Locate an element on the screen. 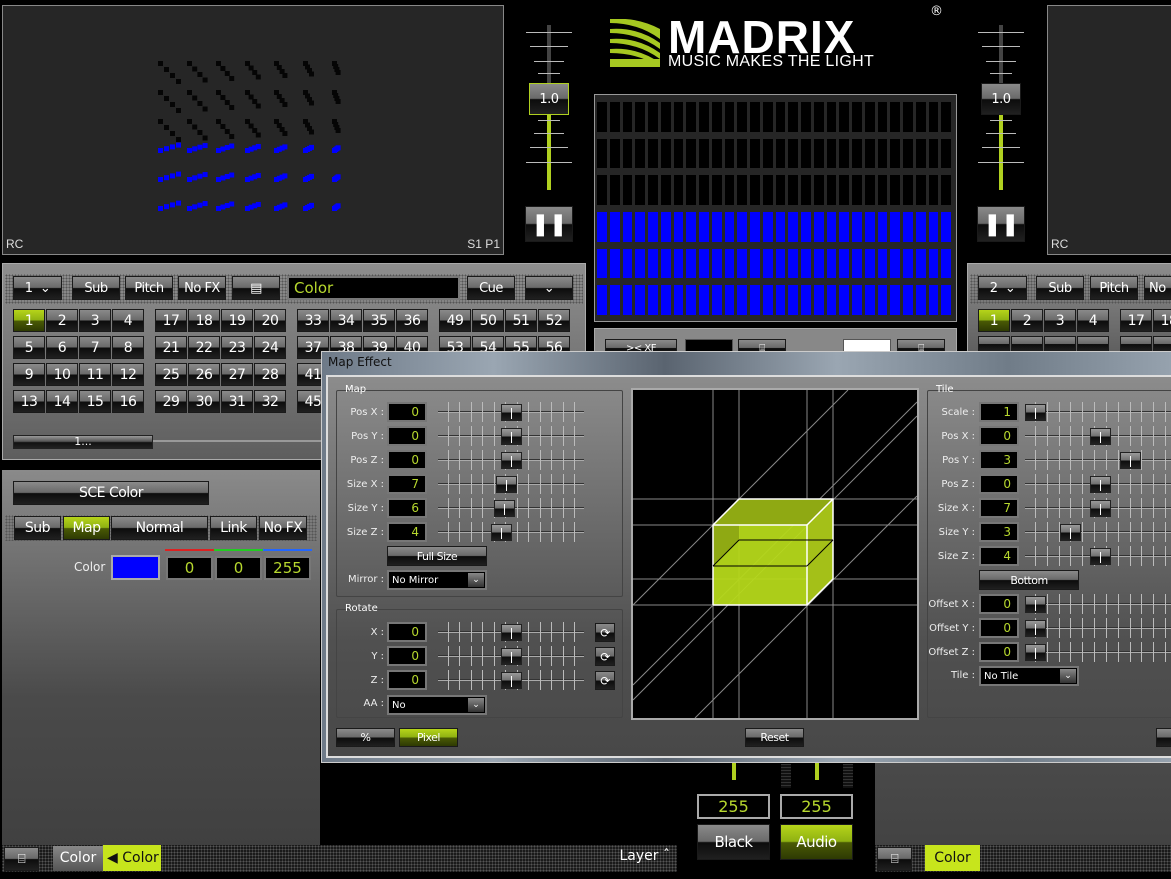 The image size is (1171, 879). pixel-button: Pixel is located at coordinates (428, 737).